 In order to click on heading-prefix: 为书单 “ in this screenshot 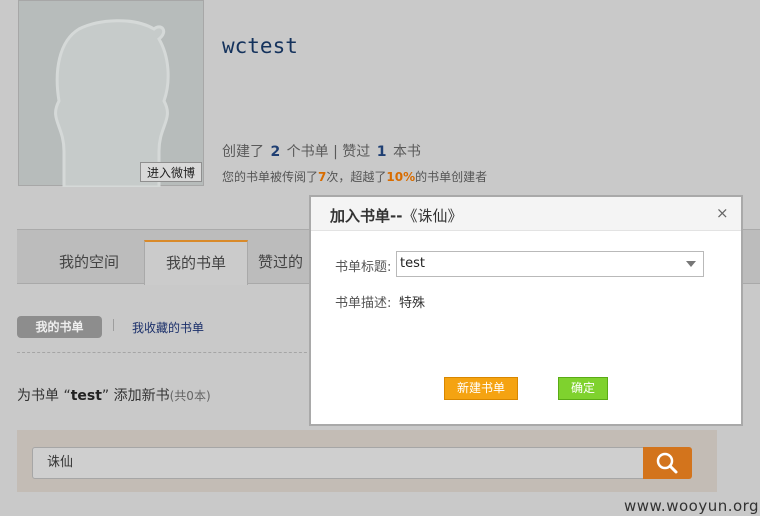, I will do `click(44, 396)`.